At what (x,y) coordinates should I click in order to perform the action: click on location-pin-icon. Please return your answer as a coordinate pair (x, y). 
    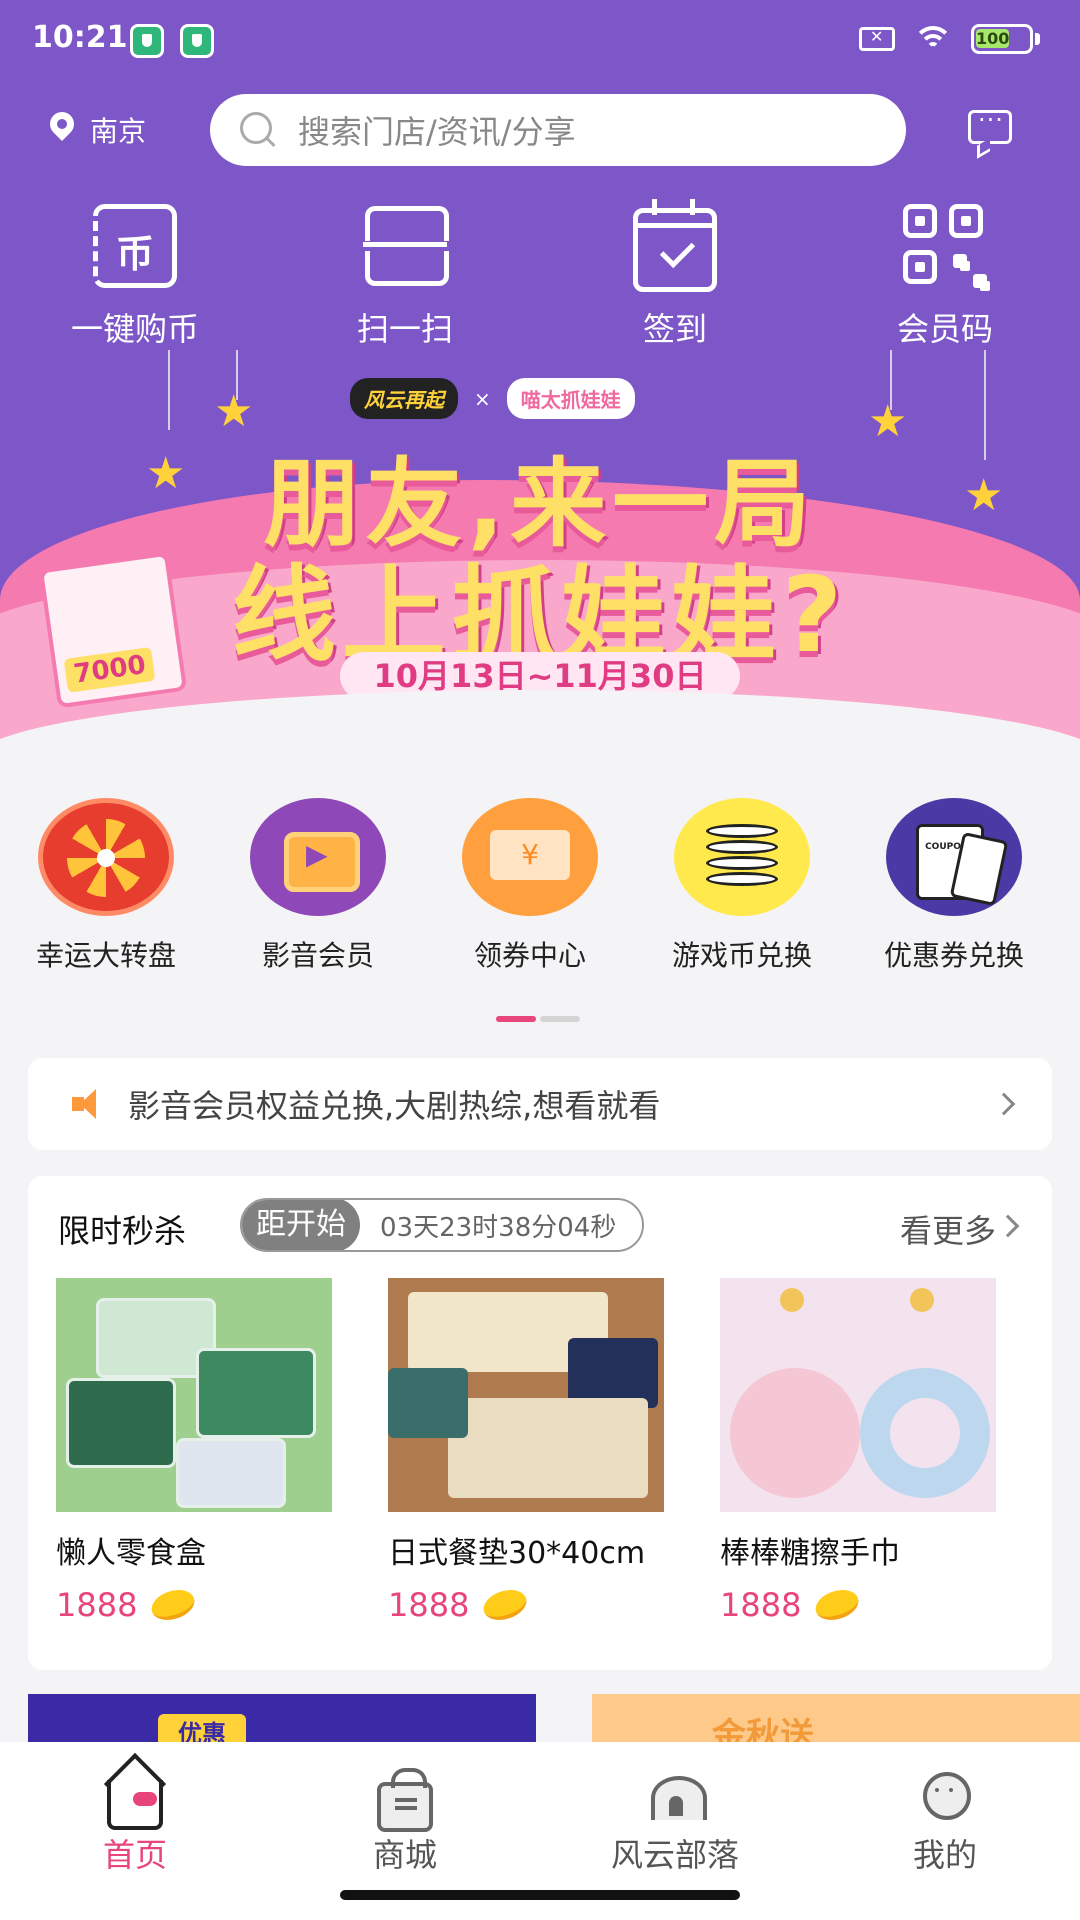
    Looking at the image, I should click on (62, 130).